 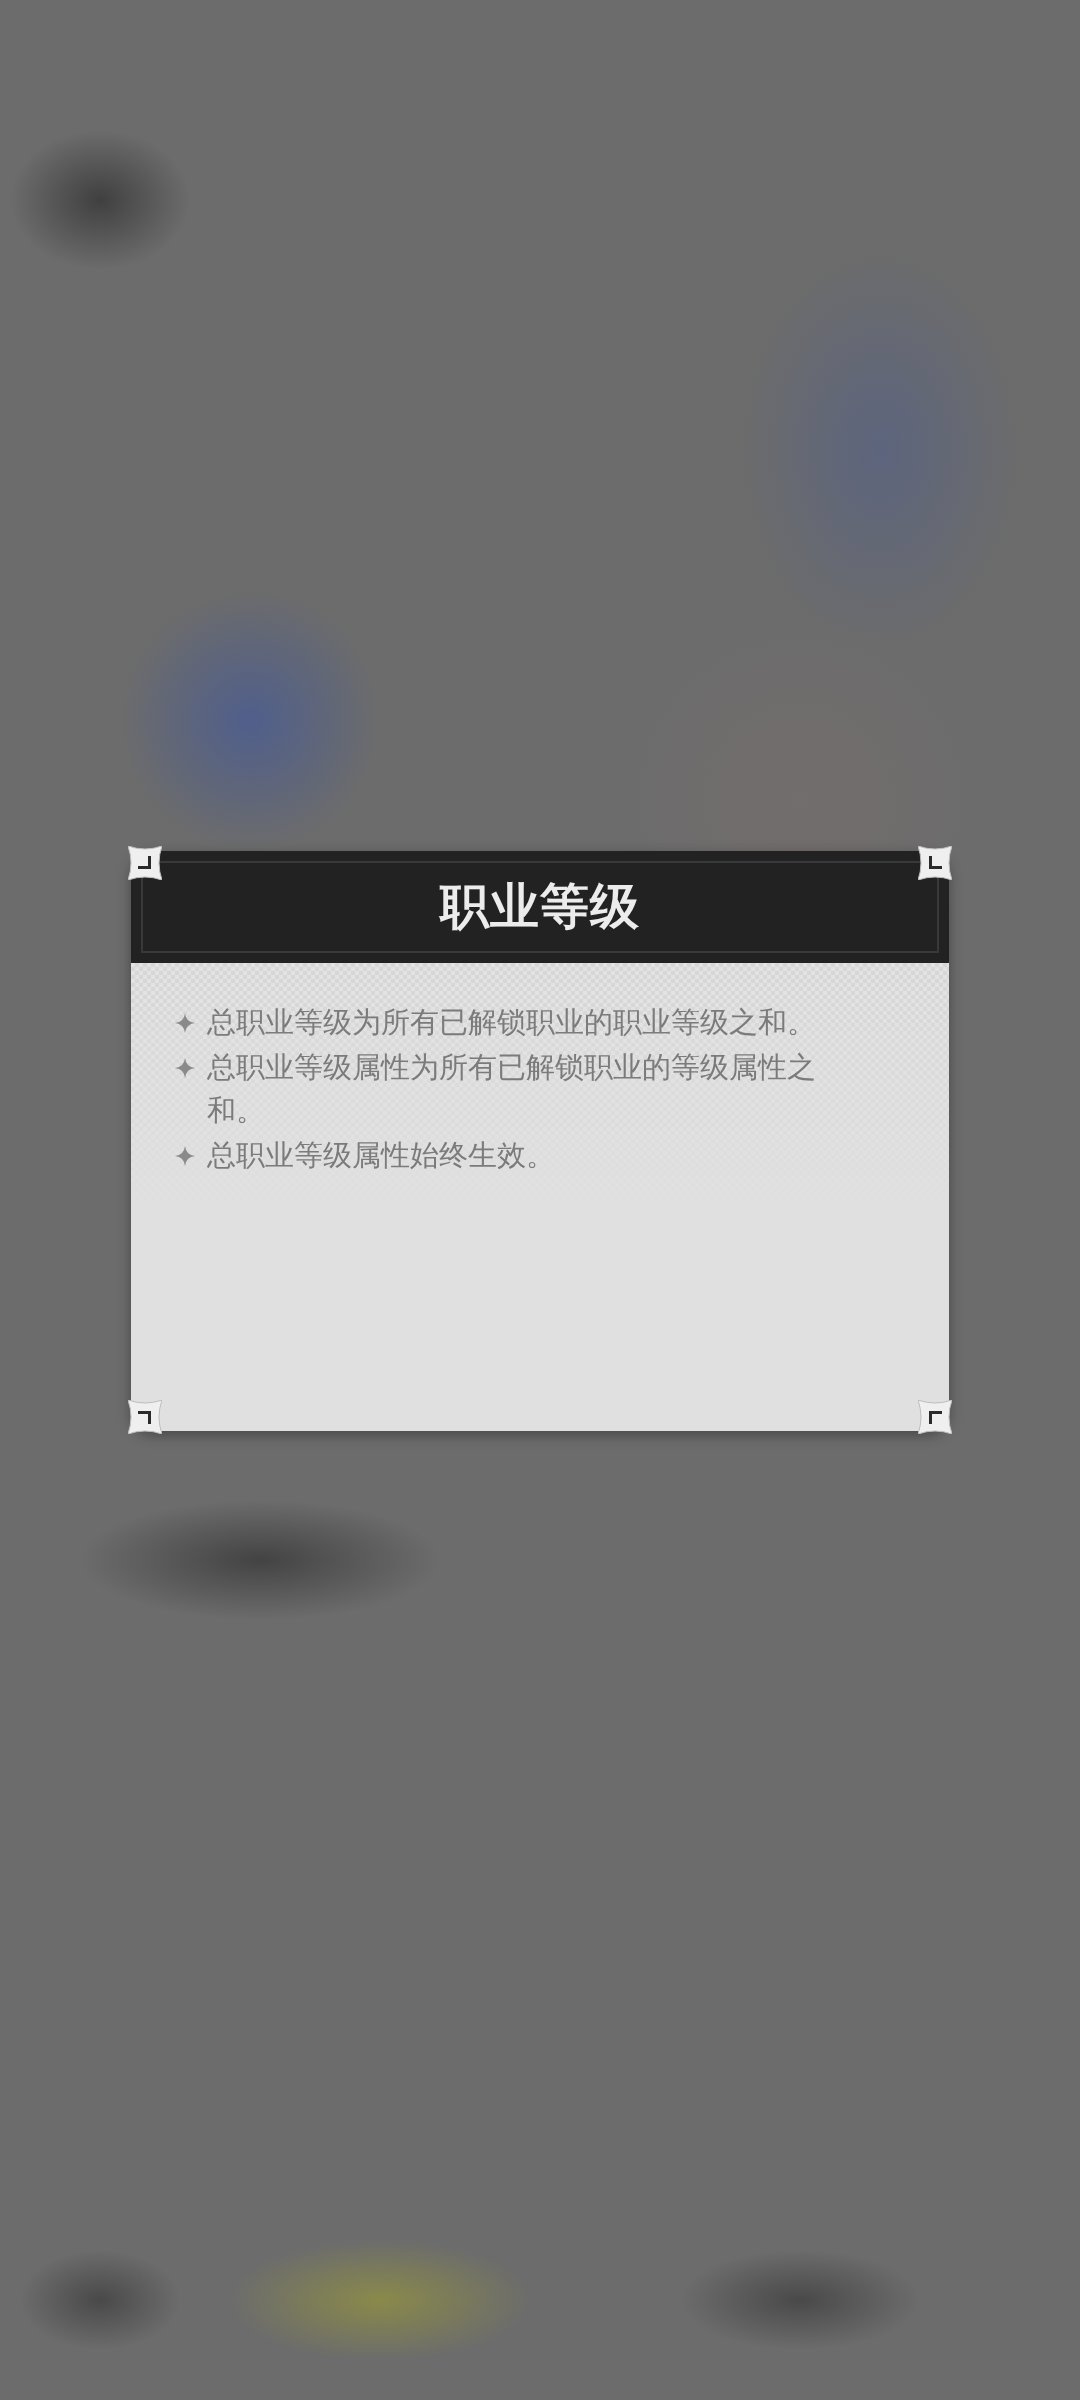 I want to click on dialog-title: 职业等级, so click(x=540, y=907).